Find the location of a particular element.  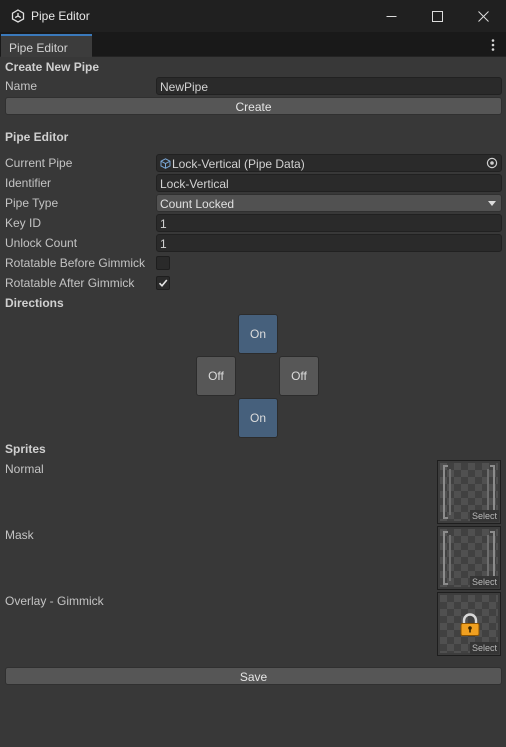

rotatable-before-label: Rotatable Before Gimmick is located at coordinates (75, 263).